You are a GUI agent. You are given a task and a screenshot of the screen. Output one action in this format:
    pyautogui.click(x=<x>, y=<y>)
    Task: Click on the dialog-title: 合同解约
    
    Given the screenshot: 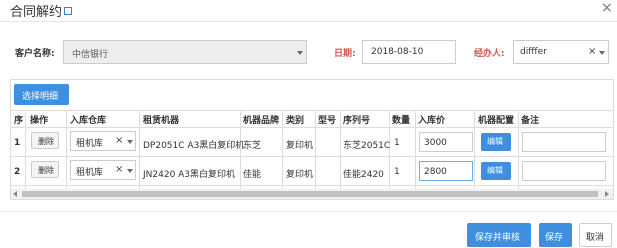 What is the action you would take?
    pyautogui.click(x=41, y=10)
    